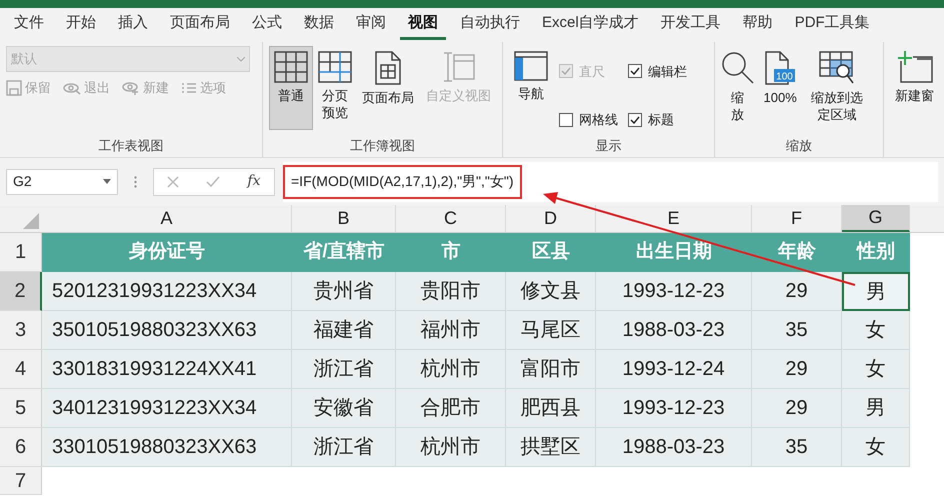  I want to click on table-cell: 35010519880323XX63, so click(167, 330).